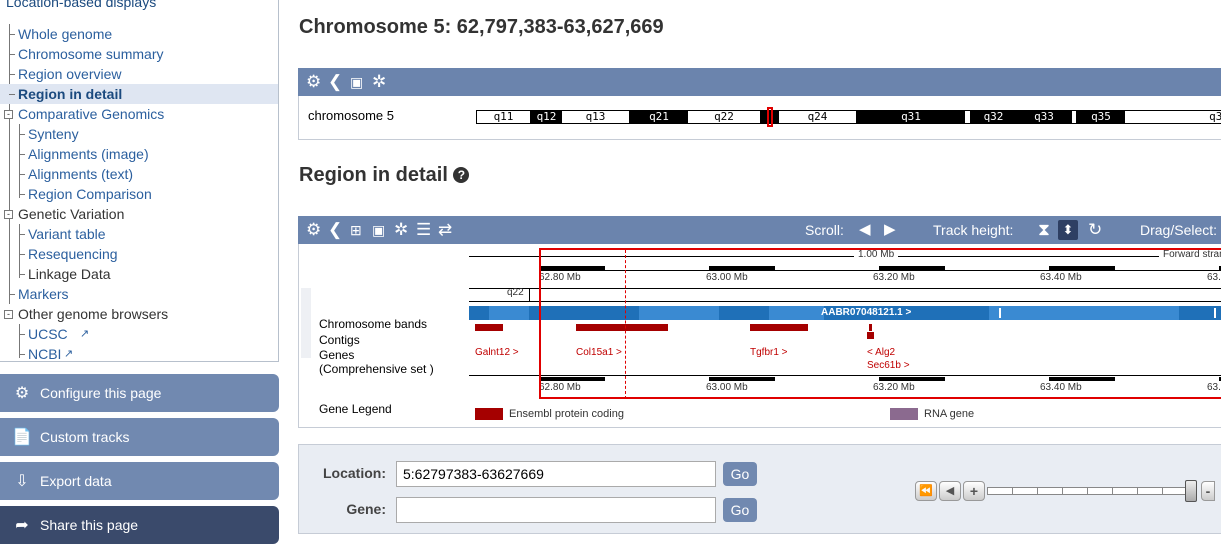 This screenshot has width=1221, height=544. I want to click on track-handle, so click(306, 323).